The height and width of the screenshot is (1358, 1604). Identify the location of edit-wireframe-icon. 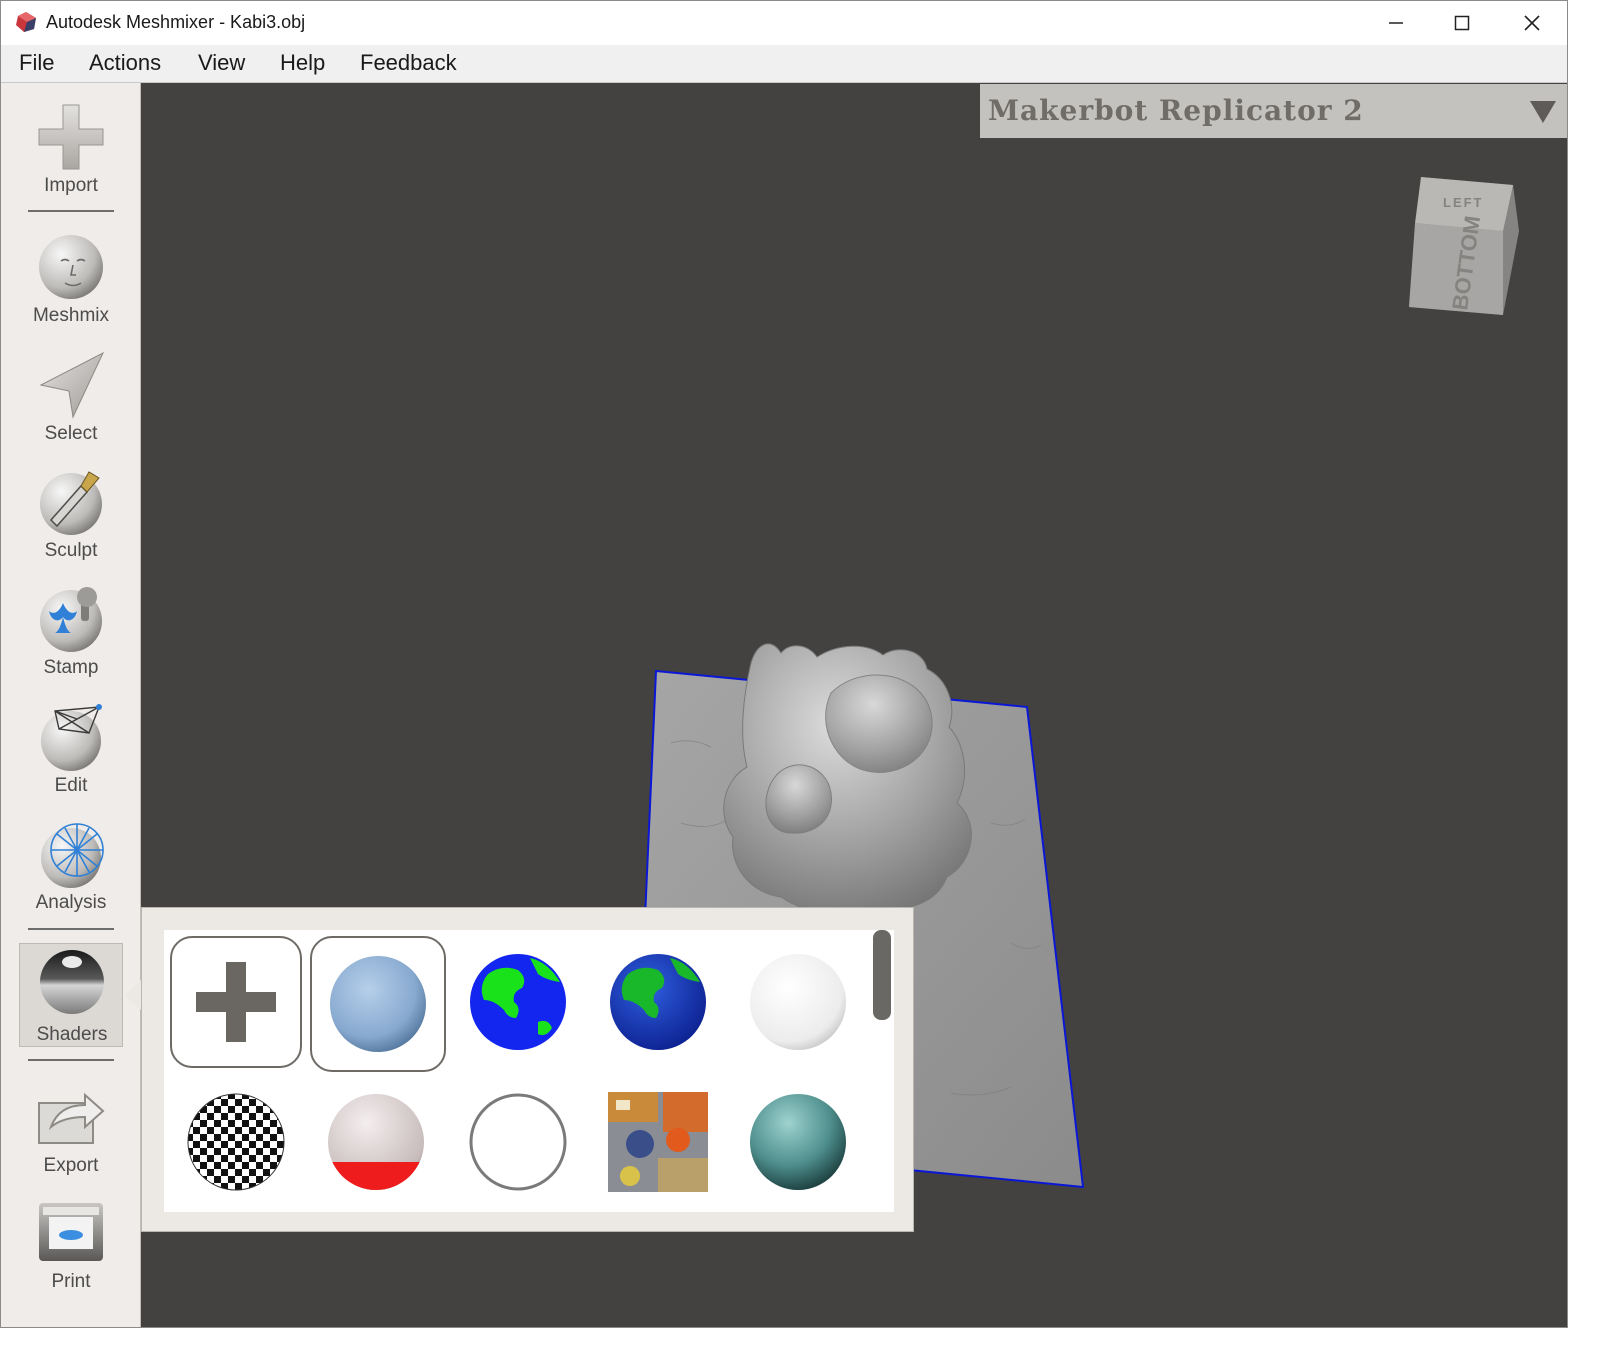
(71, 737).